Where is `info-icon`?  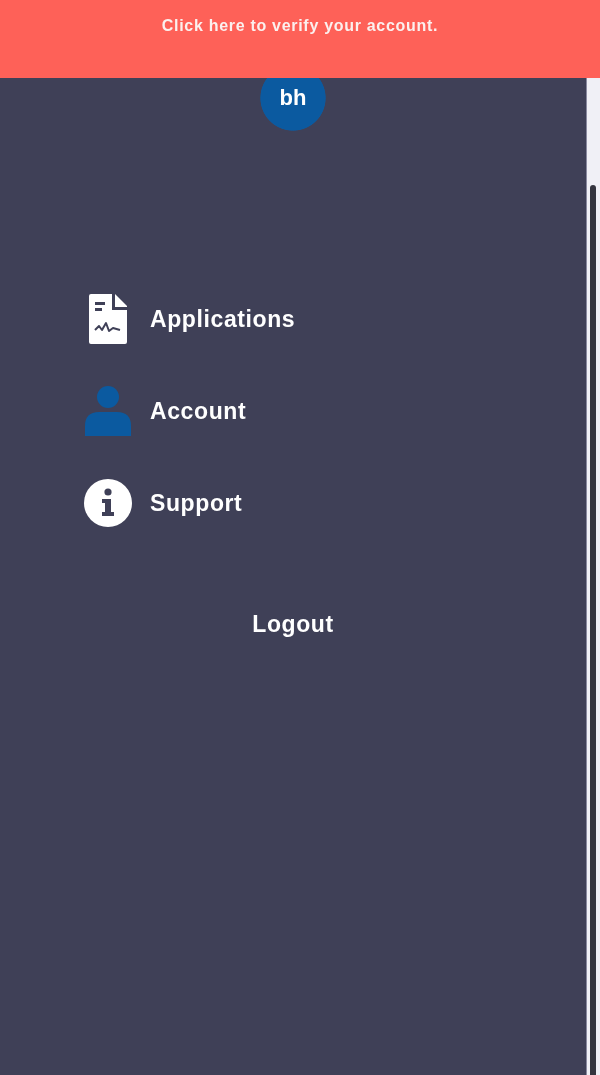 info-icon is located at coordinates (108, 503).